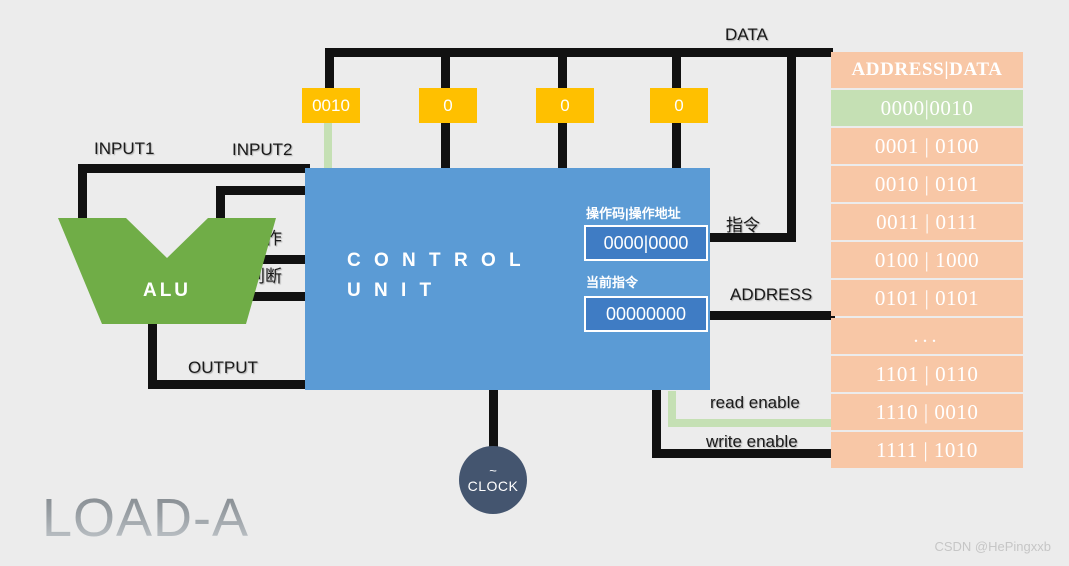 The height and width of the screenshot is (566, 1069). Describe the element at coordinates (152, 351) in the screenshot. I see `alu-output-wire-vertical` at that location.